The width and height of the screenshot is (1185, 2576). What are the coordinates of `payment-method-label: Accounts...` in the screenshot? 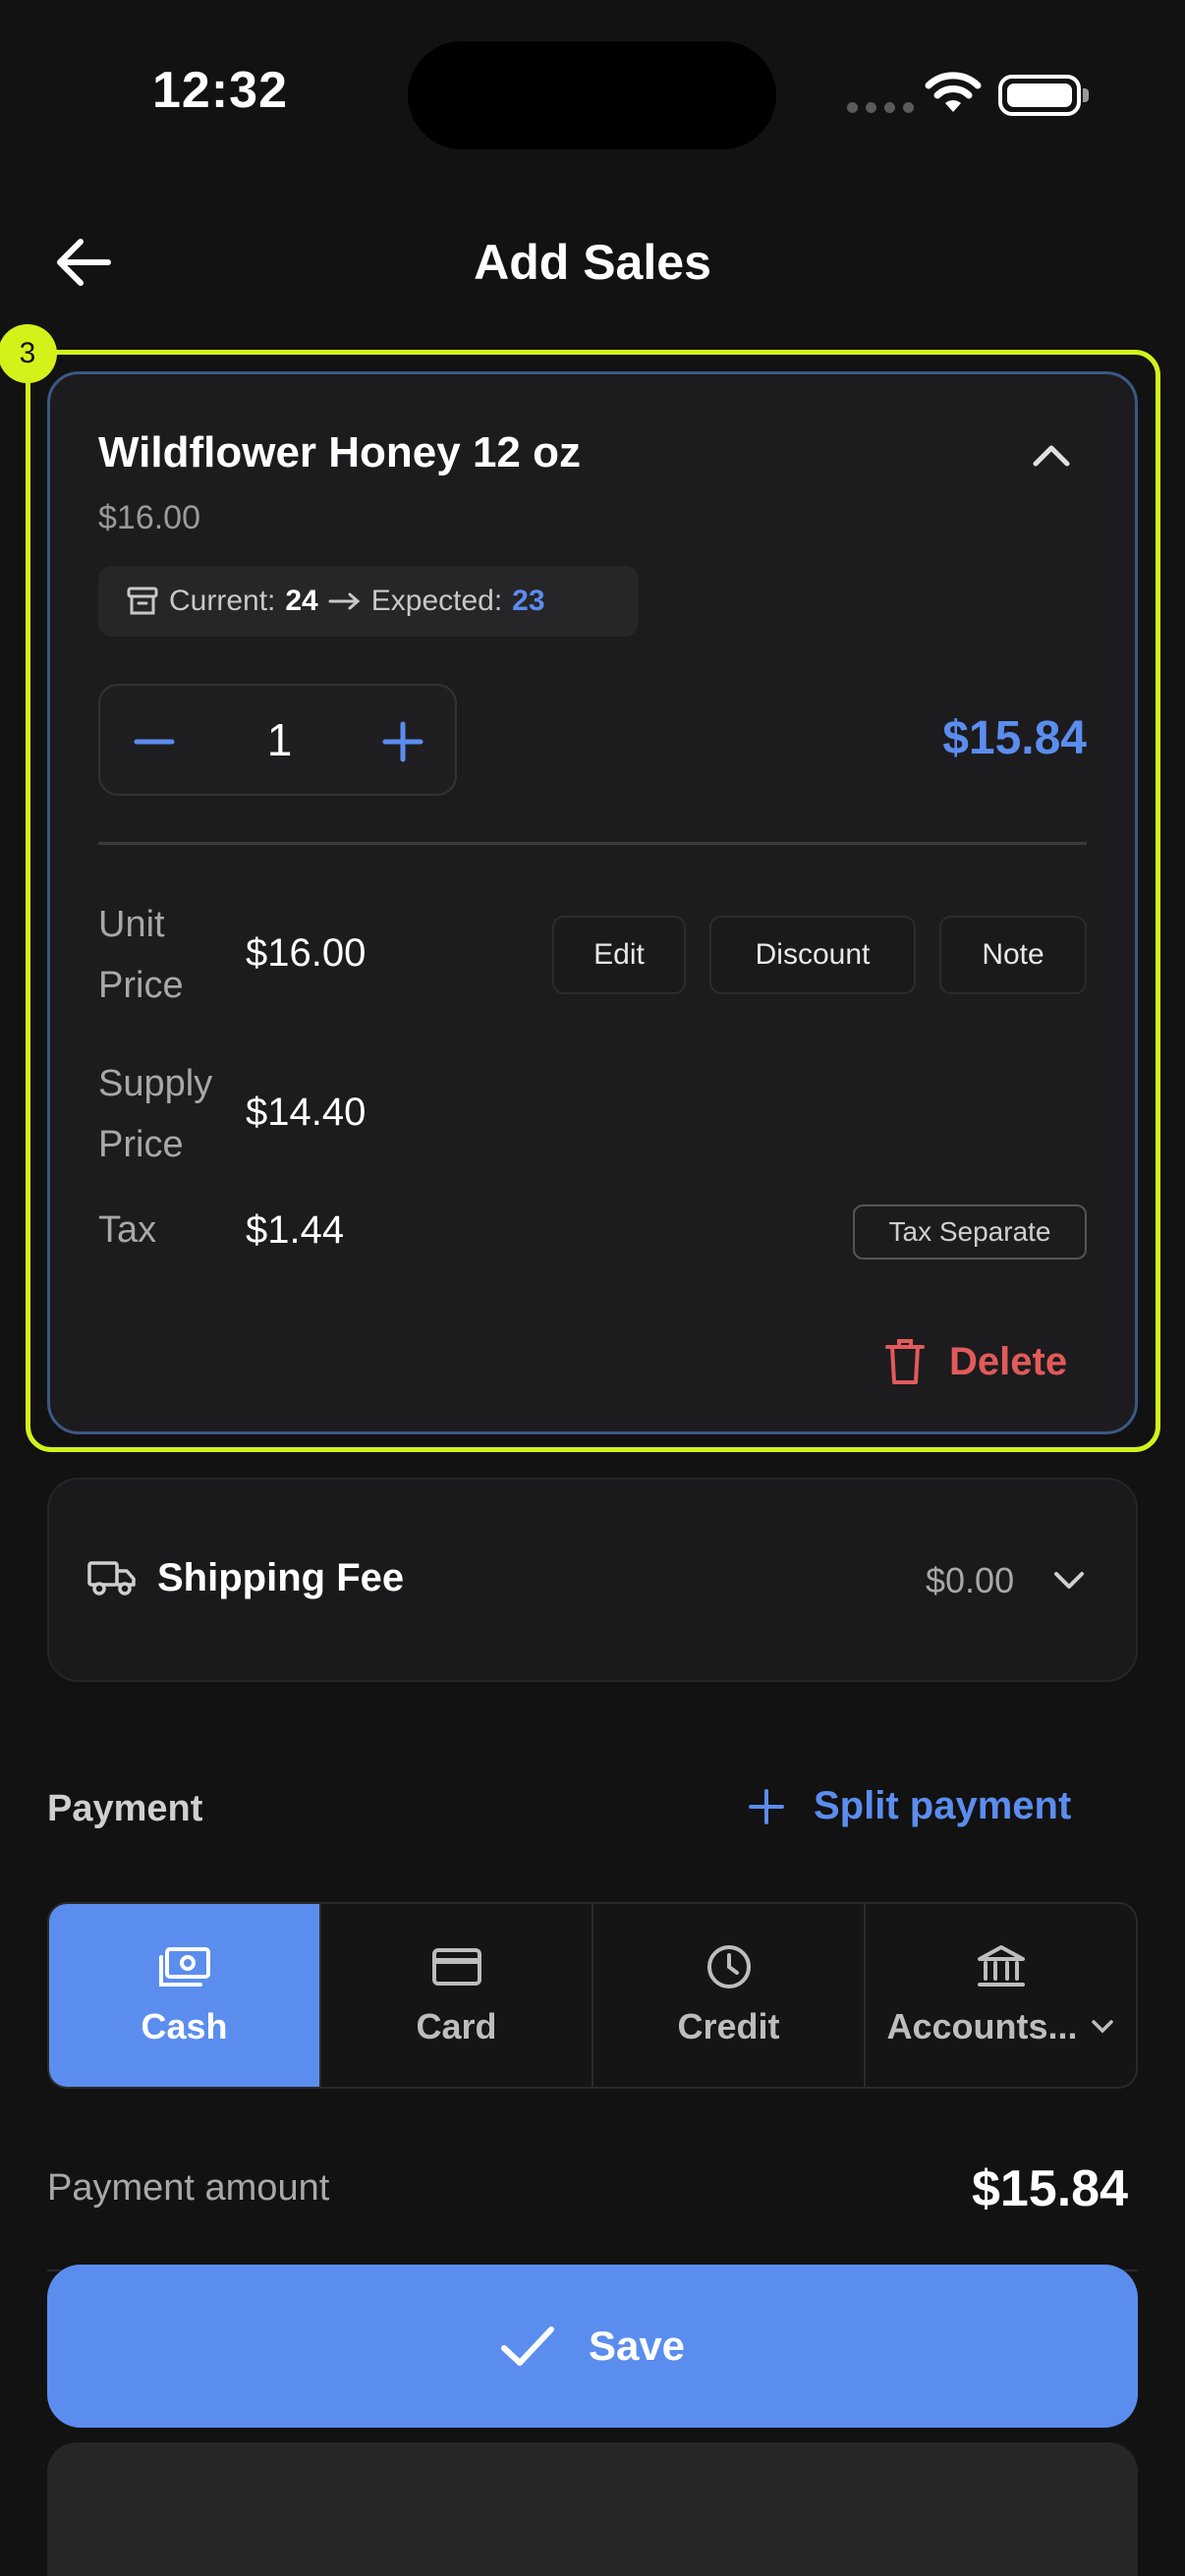 It's located at (982, 2026).